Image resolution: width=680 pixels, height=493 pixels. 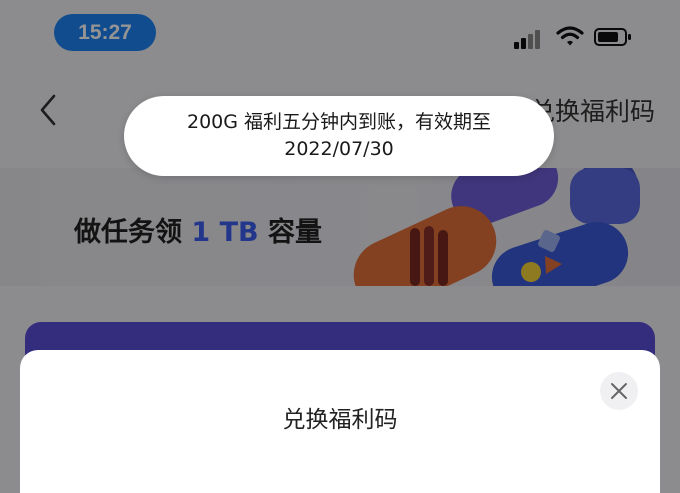 I want to click on sheet-title: 兑换福利码, so click(x=340, y=420).